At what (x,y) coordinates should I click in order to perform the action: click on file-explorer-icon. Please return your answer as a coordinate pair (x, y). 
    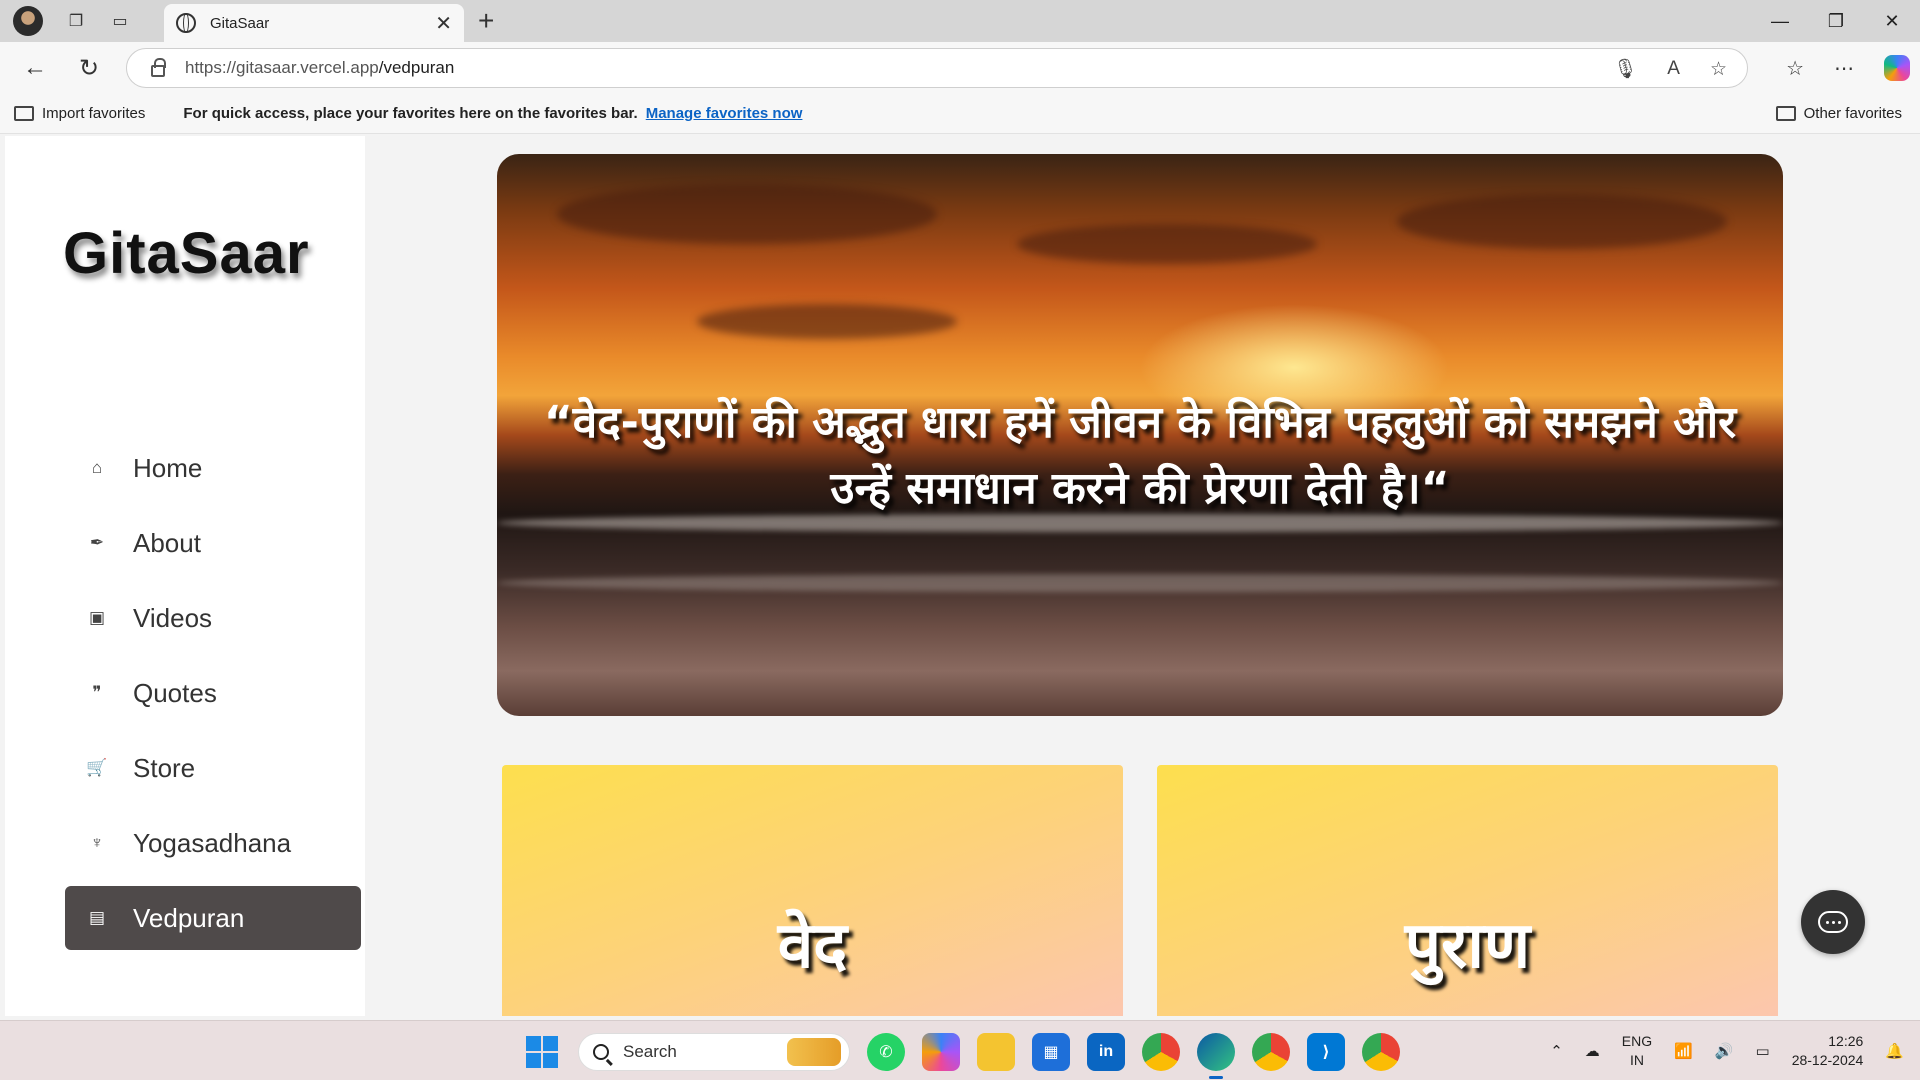
    Looking at the image, I should click on (996, 1052).